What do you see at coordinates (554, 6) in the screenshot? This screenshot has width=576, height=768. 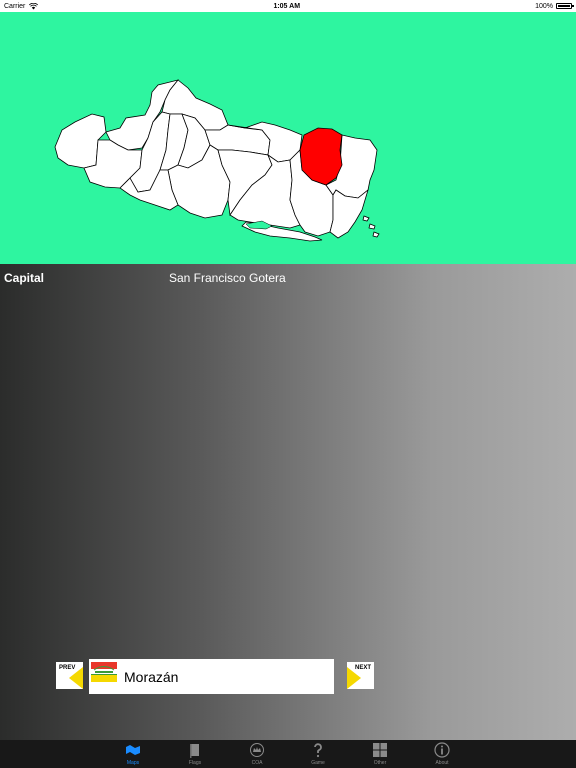 I see `status-right: 100%` at bounding box center [554, 6].